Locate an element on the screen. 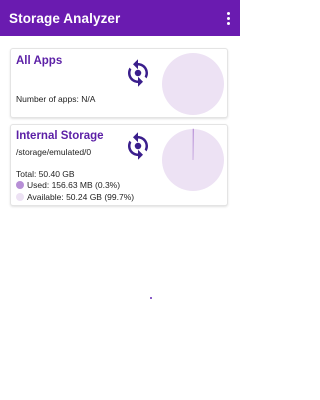  apps-count-text: Number of apps: N/A is located at coordinates (56, 99).